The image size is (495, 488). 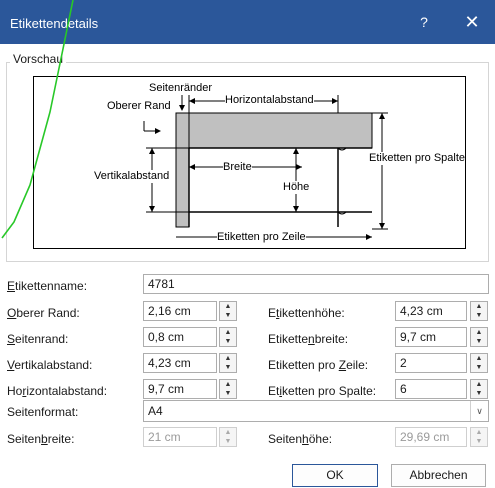 What do you see at coordinates (300, 439) in the screenshot?
I see `seitenhoehe-label: Seitenhöhe:` at bounding box center [300, 439].